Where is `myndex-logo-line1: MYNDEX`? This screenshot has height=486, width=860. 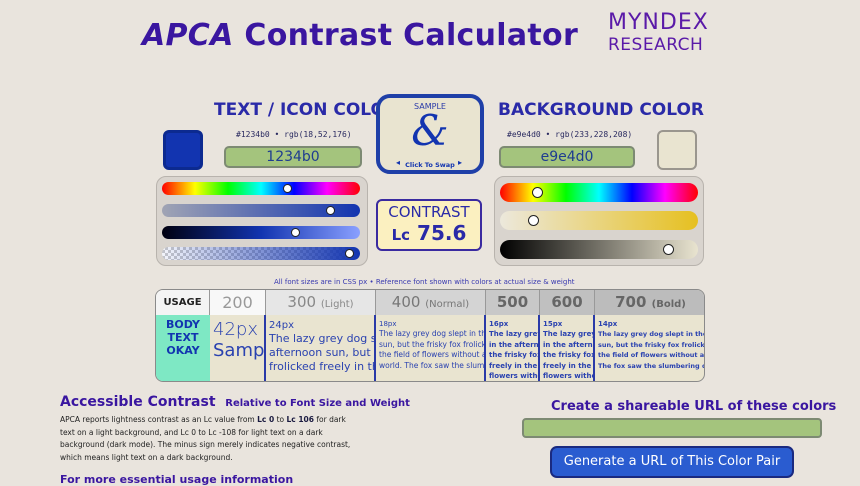
myndex-logo-line1: MYNDEX is located at coordinates (658, 22).